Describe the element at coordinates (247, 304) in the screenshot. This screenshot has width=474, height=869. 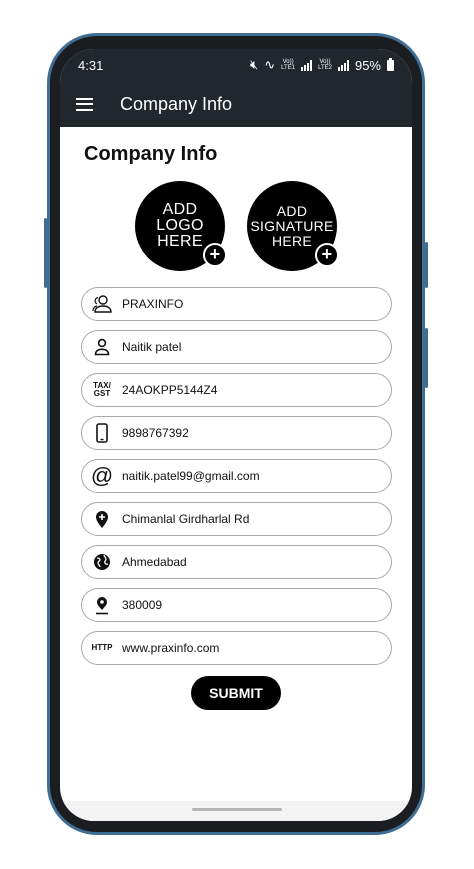
I see `company-name-input` at that location.